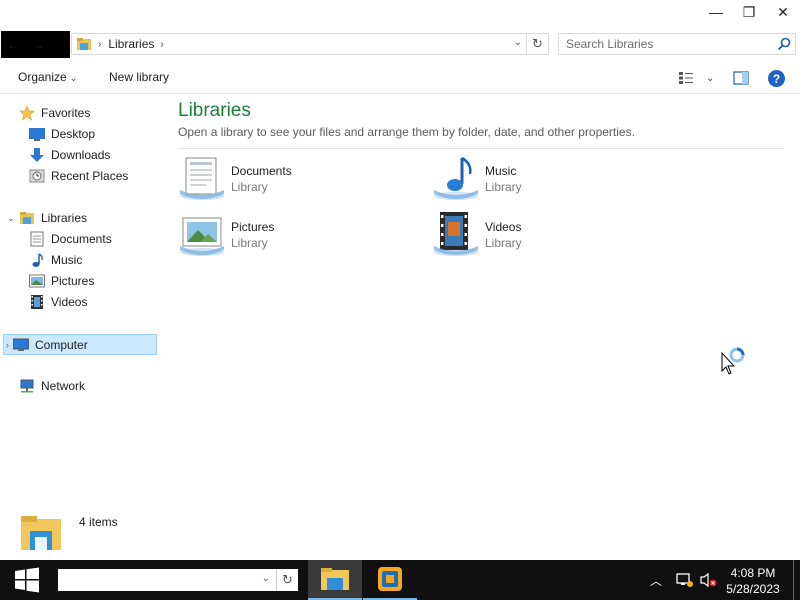 This screenshot has width=800, height=600. I want to click on file-explorer-icon, so click(335, 579).